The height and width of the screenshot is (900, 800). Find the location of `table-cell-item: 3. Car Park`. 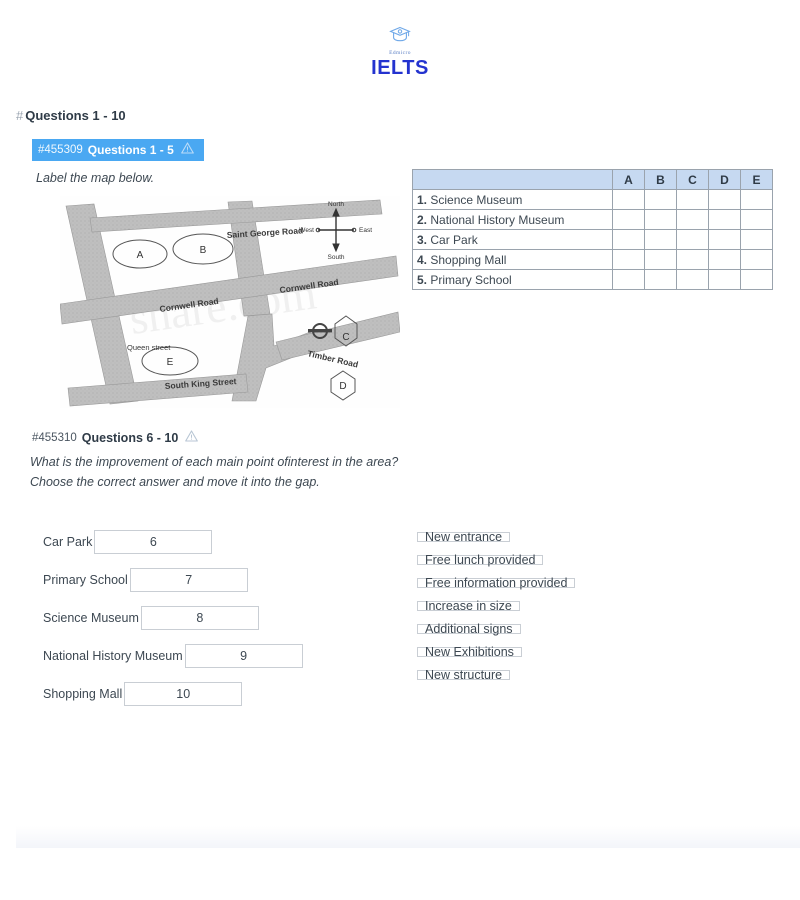

table-cell-item: 3. Car Park is located at coordinates (512, 239).